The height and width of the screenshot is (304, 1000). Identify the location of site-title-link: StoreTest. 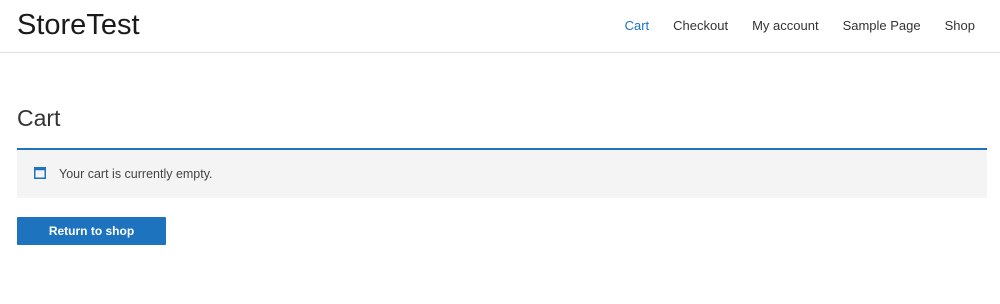
(78, 25).